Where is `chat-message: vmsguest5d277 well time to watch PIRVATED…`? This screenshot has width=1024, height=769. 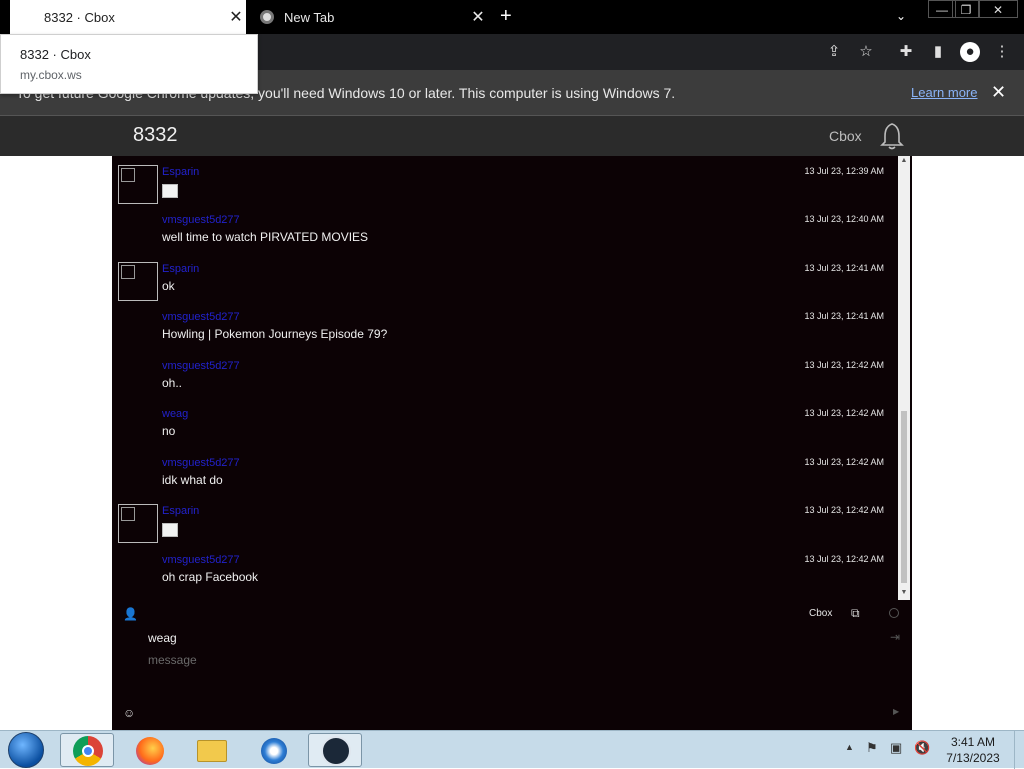 chat-message: vmsguest5d277 well time to watch PIRVATED… is located at coordinates (502, 228).